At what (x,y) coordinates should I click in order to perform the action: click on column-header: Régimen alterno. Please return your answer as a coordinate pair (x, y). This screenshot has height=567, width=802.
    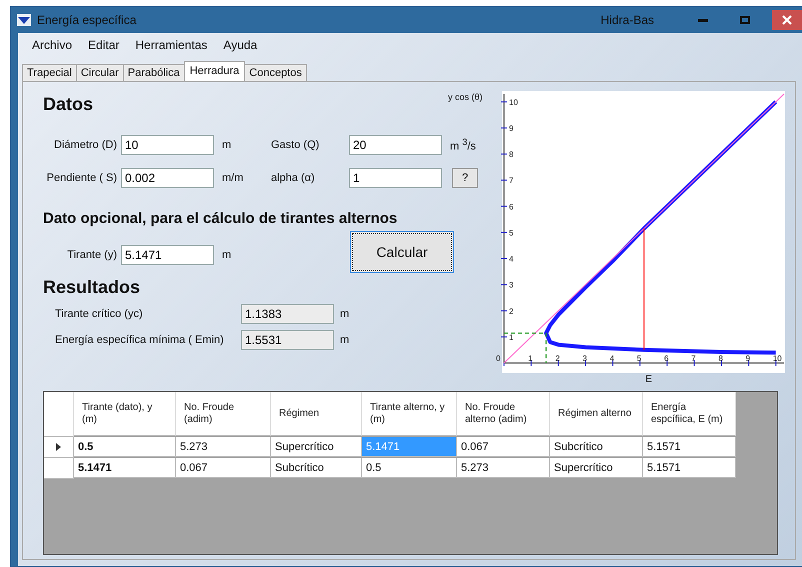
    Looking at the image, I should click on (596, 414).